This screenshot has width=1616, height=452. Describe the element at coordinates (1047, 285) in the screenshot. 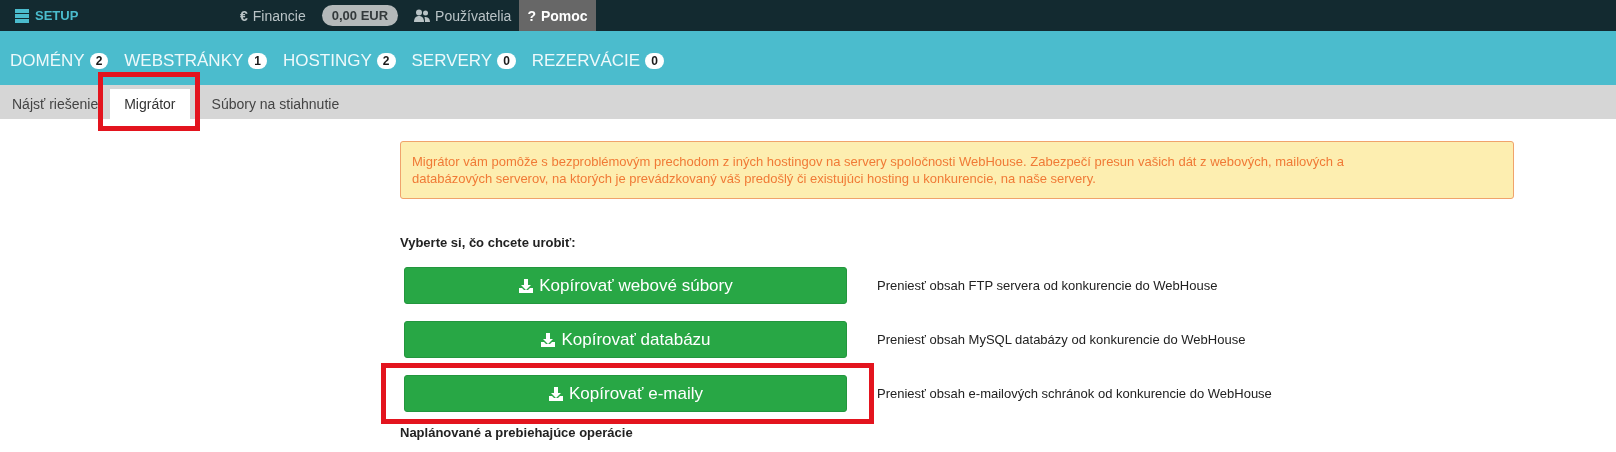

I see `action-description: Preniesť obsah FTP servera od konkurencie do WebHouse` at that location.